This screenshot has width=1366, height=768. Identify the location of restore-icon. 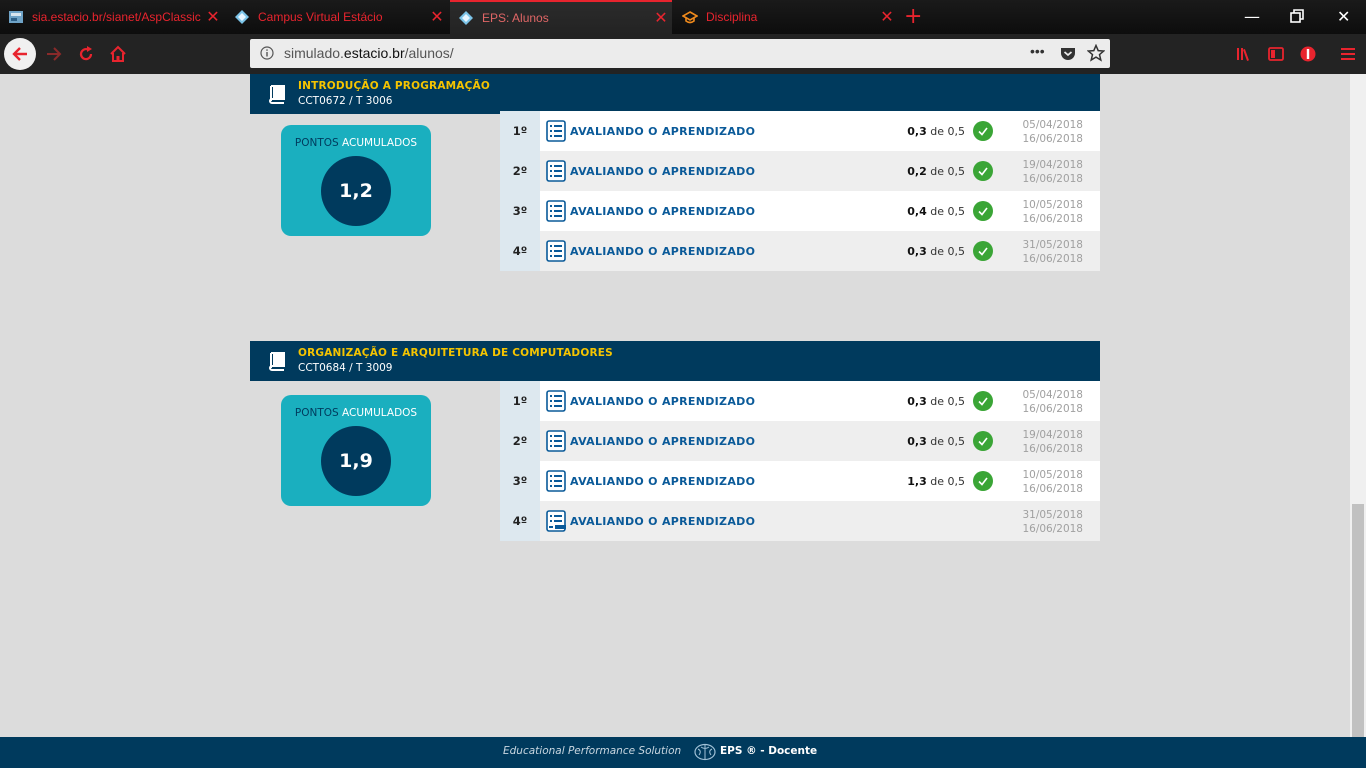
(1297, 17).